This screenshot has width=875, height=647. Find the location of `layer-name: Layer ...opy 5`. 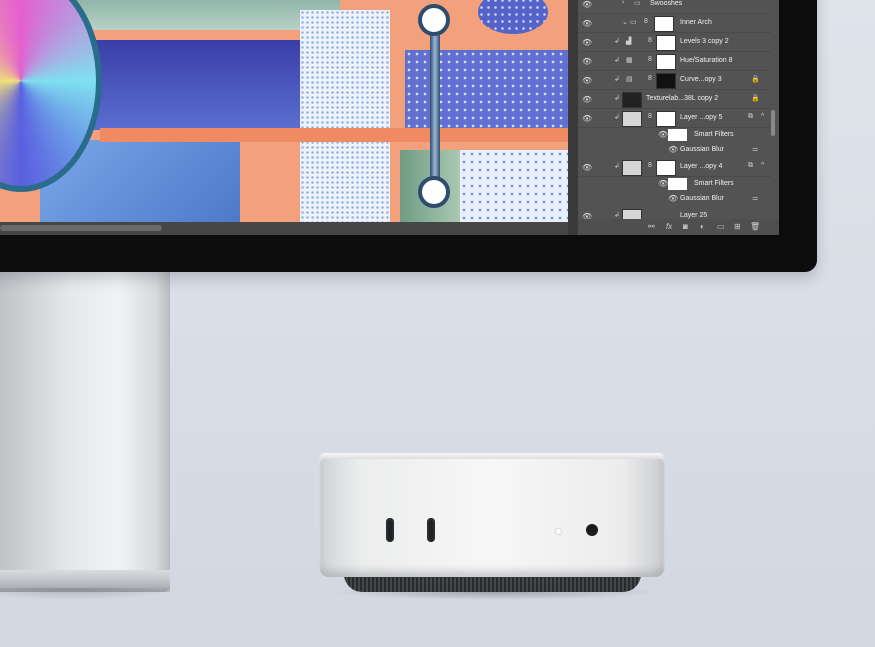

layer-name: Layer ...opy 5 is located at coordinates (701, 117).